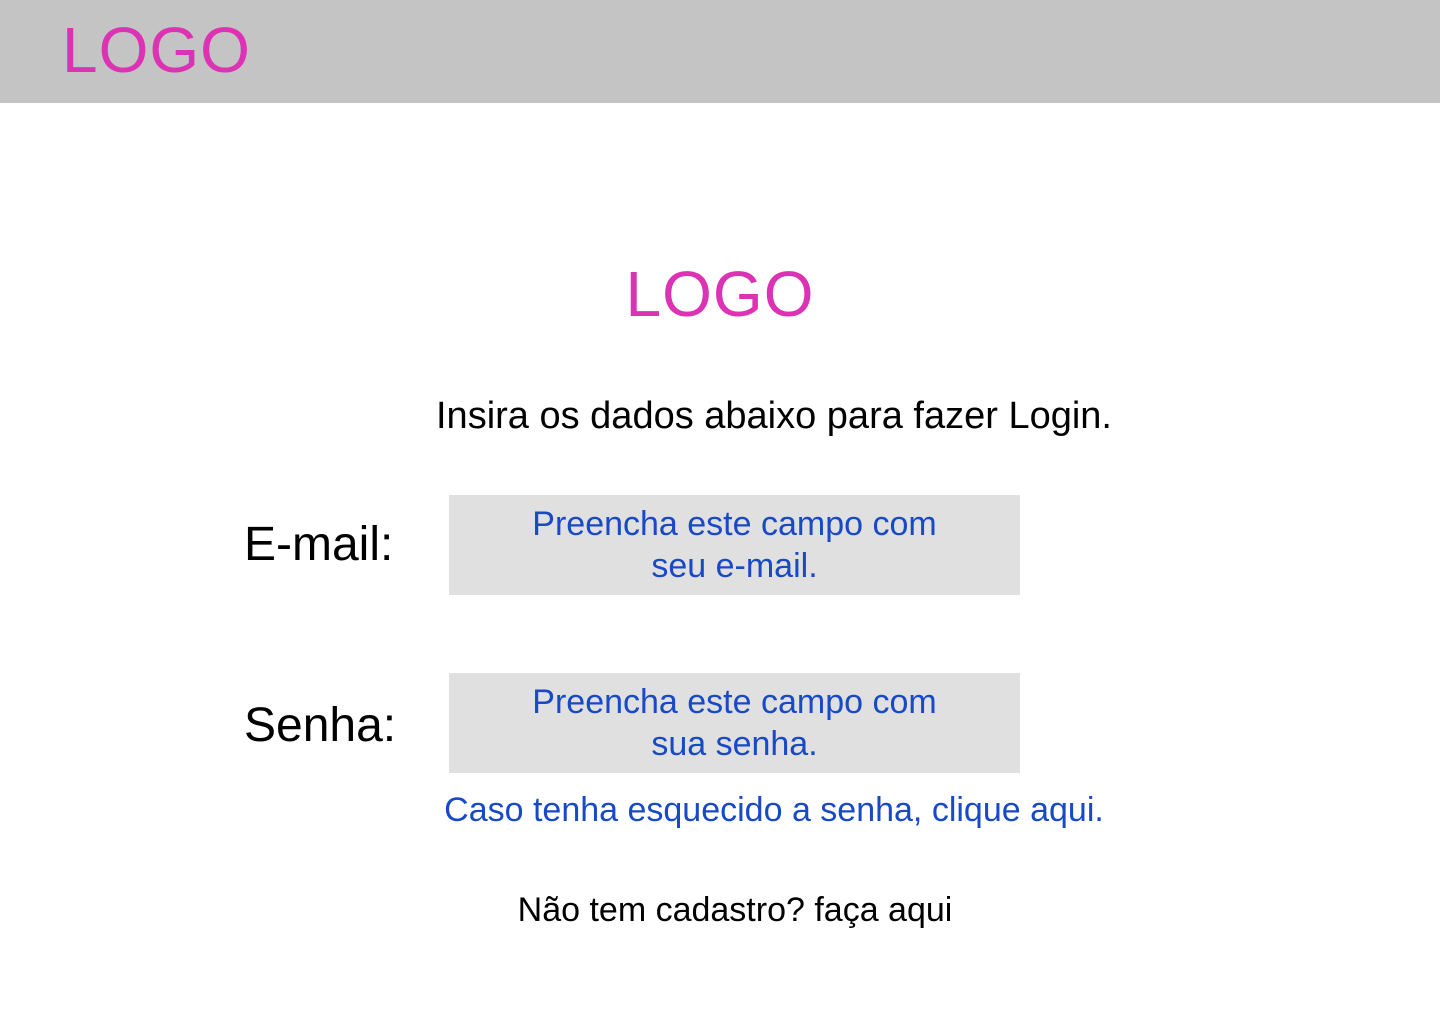 Image resolution: width=1440 pixels, height=1024 pixels. I want to click on login-instructions: Insira os dados abaixo para fazer Login., so click(774, 416).